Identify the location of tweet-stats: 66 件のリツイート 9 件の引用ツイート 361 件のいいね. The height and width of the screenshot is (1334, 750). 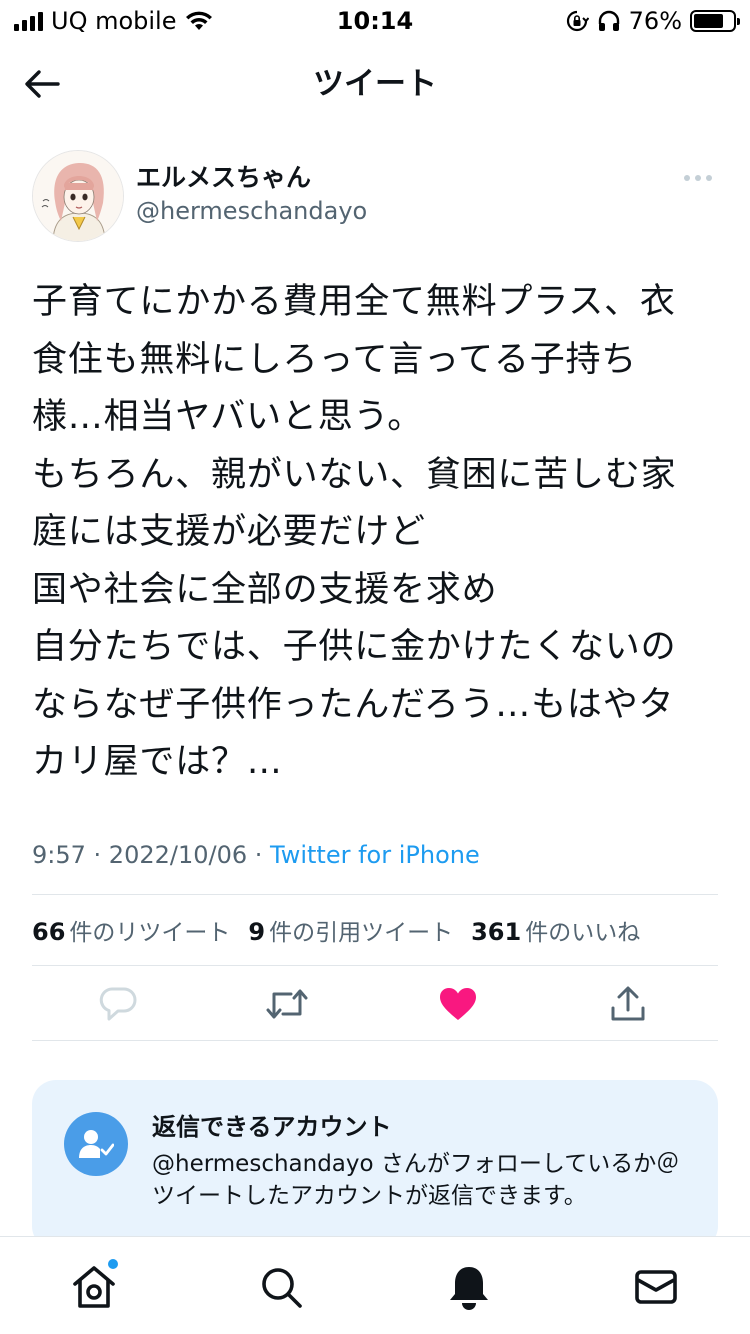
(336, 930).